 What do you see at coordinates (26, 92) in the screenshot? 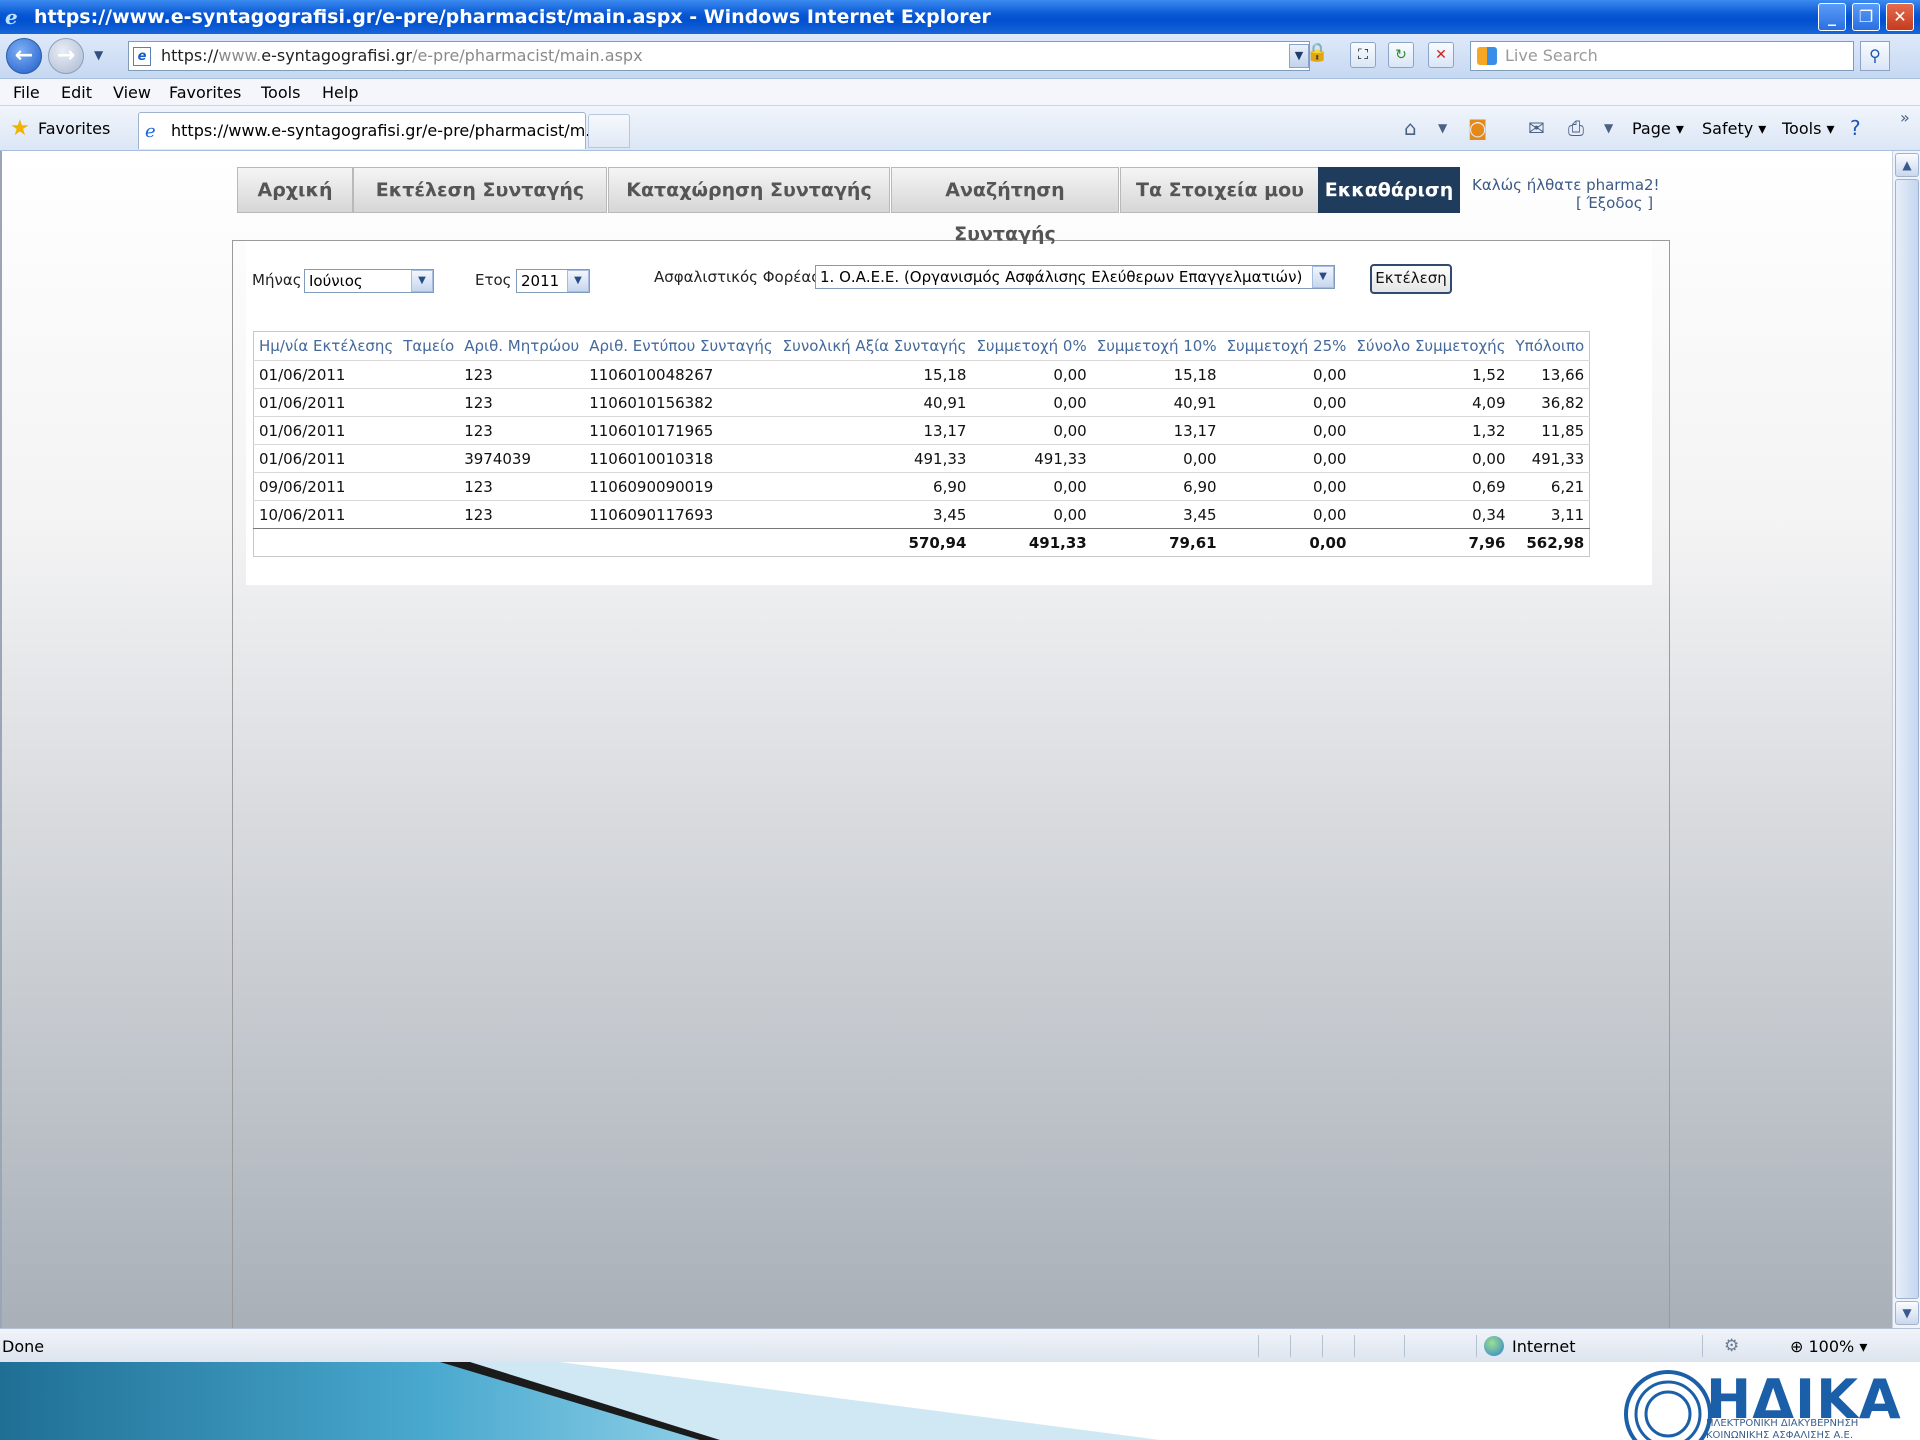
I see `menu-file: File` at bounding box center [26, 92].